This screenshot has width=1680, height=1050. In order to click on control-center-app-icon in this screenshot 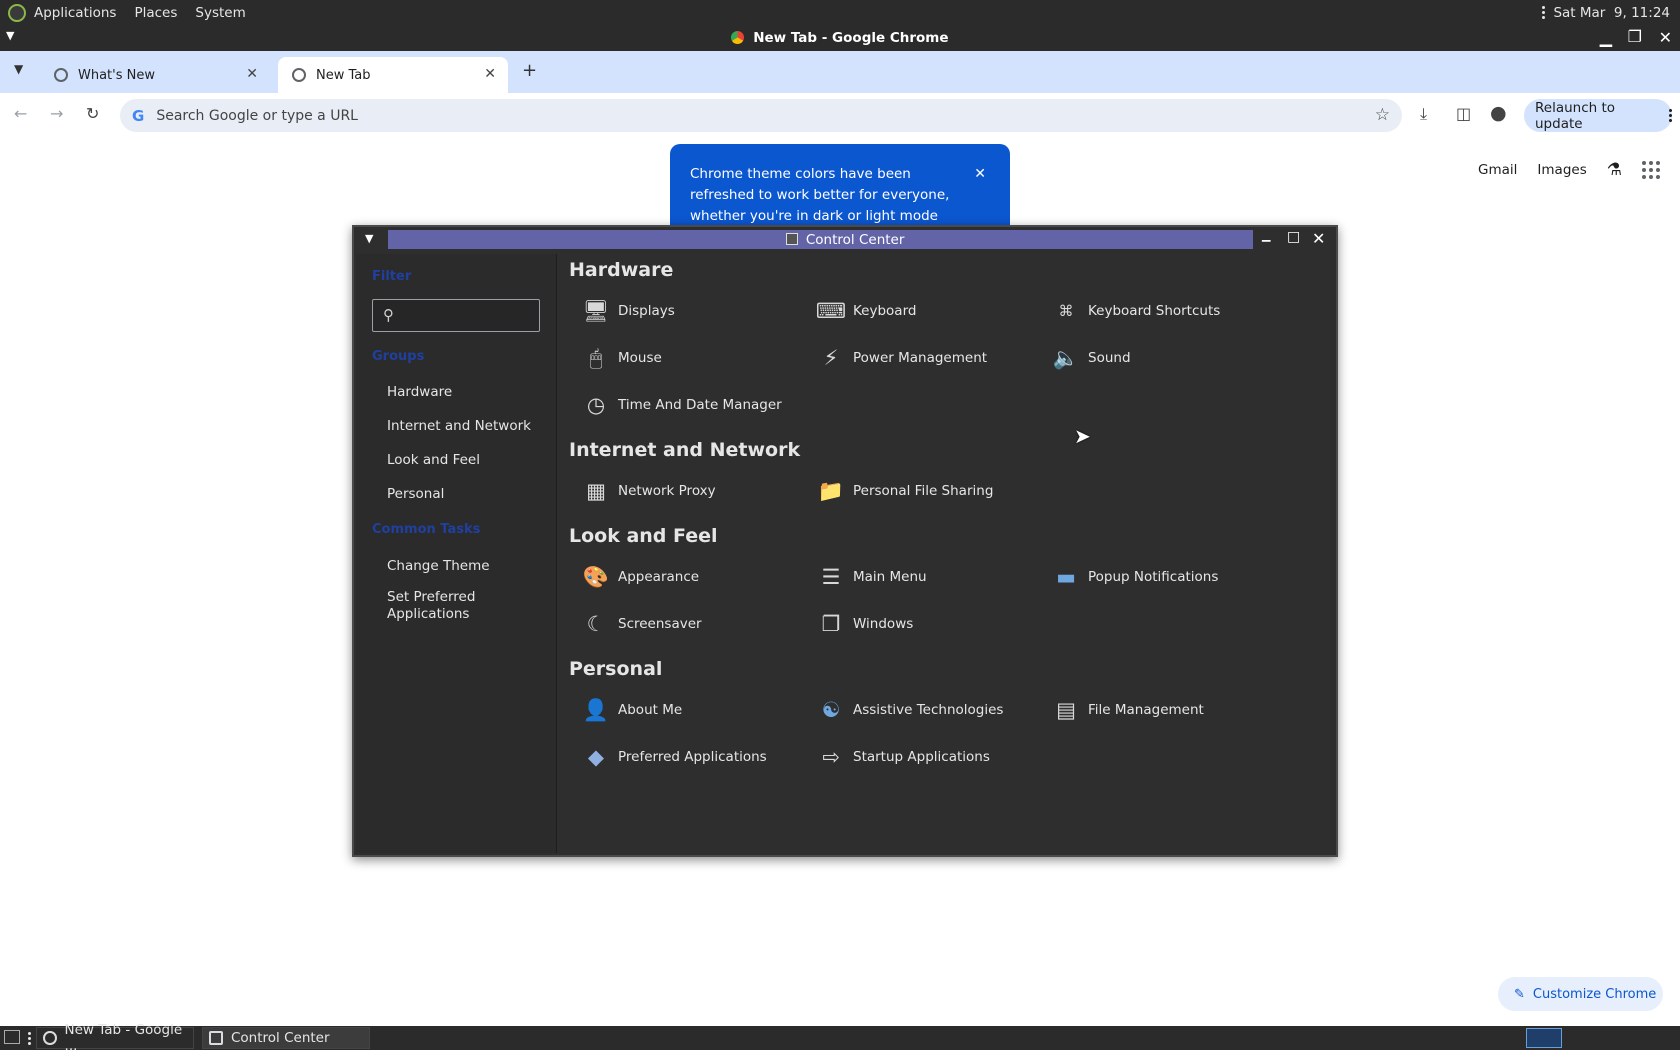, I will do `click(791, 239)`.